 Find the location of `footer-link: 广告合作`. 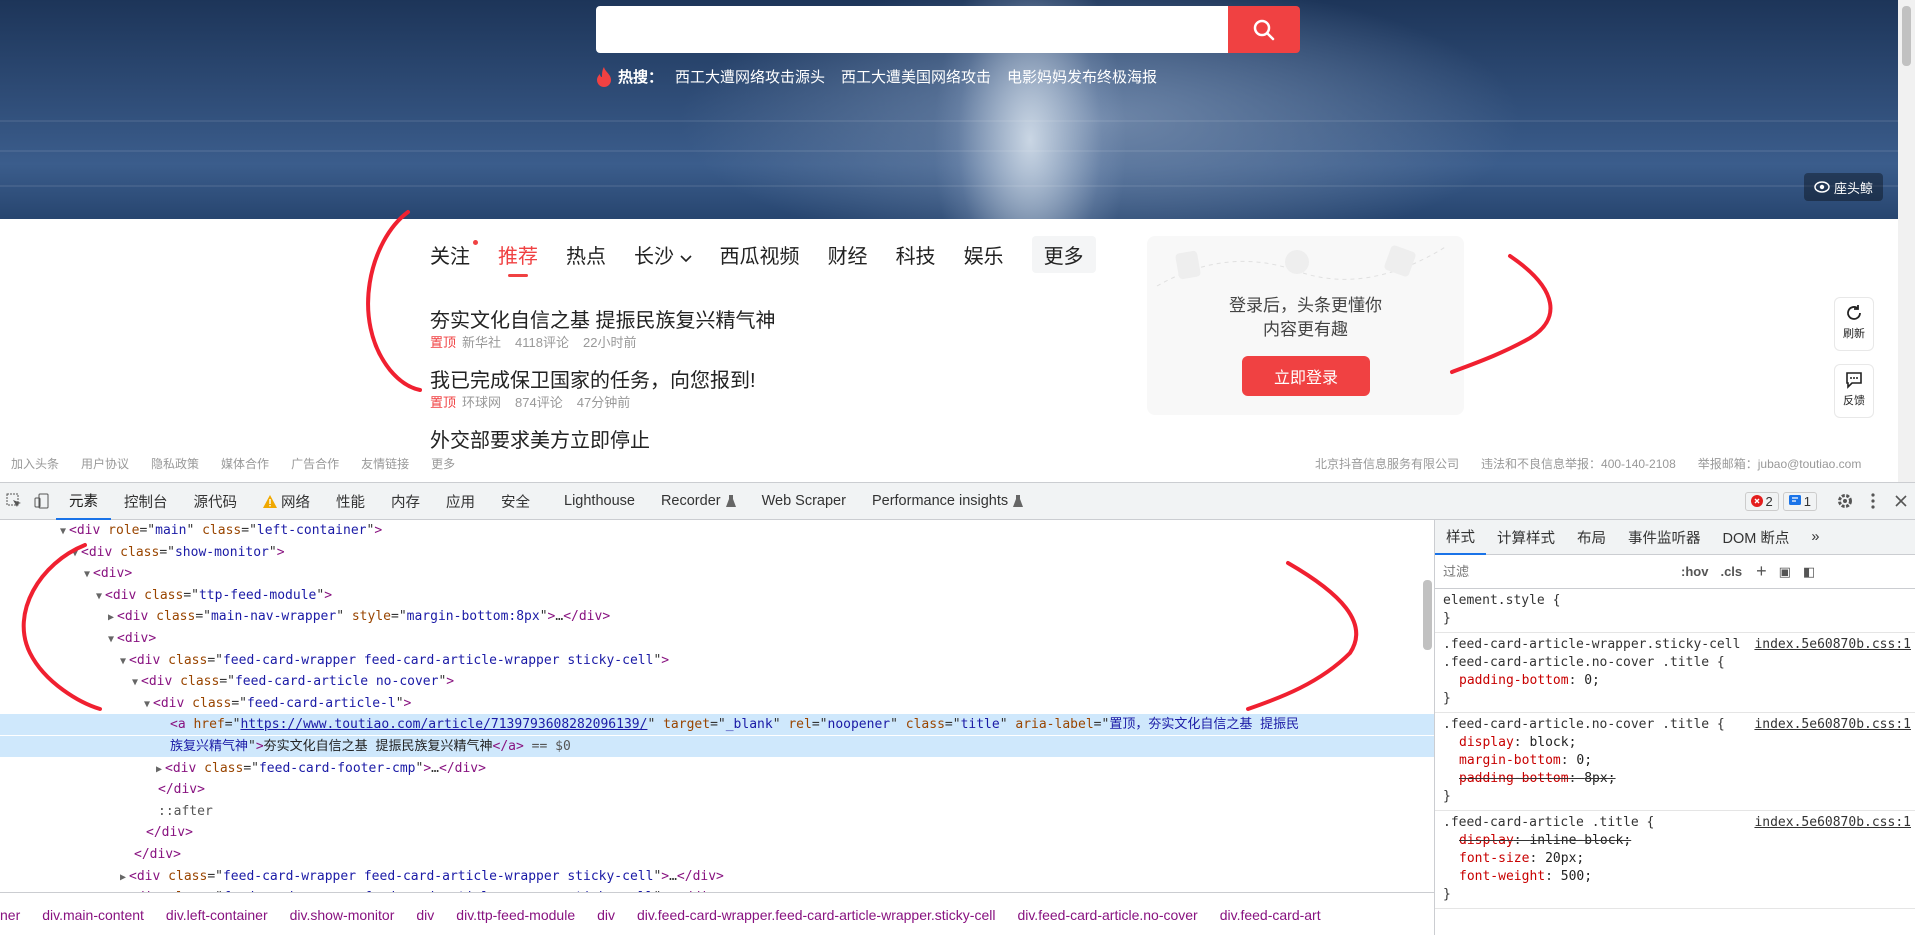

footer-link: 广告合作 is located at coordinates (315, 463).